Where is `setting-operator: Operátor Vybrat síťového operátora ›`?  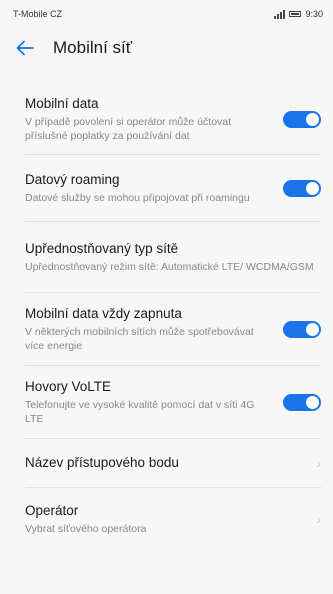
setting-operator: Operátor Vybrat síťového operátora › is located at coordinates (166, 519).